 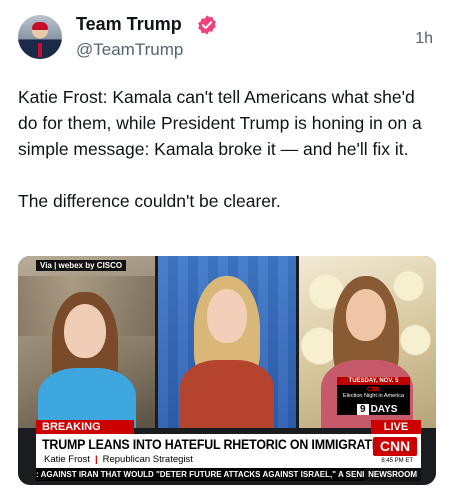 What do you see at coordinates (373, 396) in the screenshot?
I see `countdown-show: Election Night in America` at bounding box center [373, 396].